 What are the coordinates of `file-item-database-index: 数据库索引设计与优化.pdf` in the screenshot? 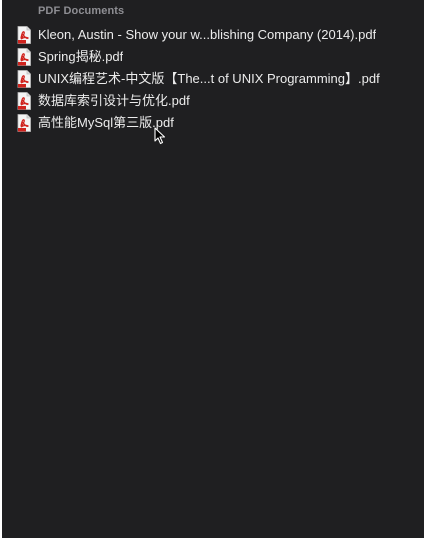 It's located at (218, 101).